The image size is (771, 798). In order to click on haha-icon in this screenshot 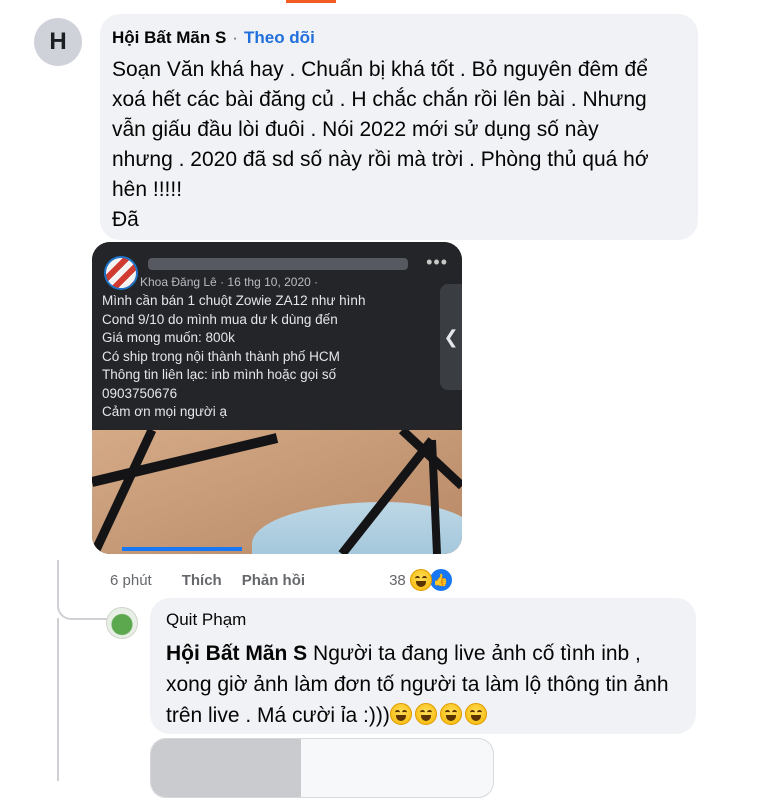, I will do `click(420, 580)`.